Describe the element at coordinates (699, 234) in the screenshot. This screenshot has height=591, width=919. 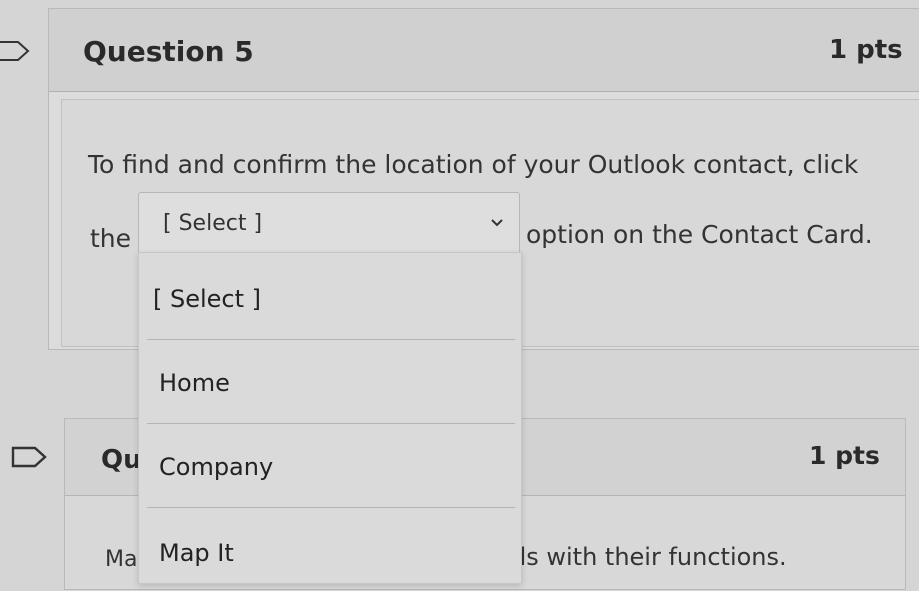
I see `question-5-prompt-after: option on the Contact Card.` at that location.